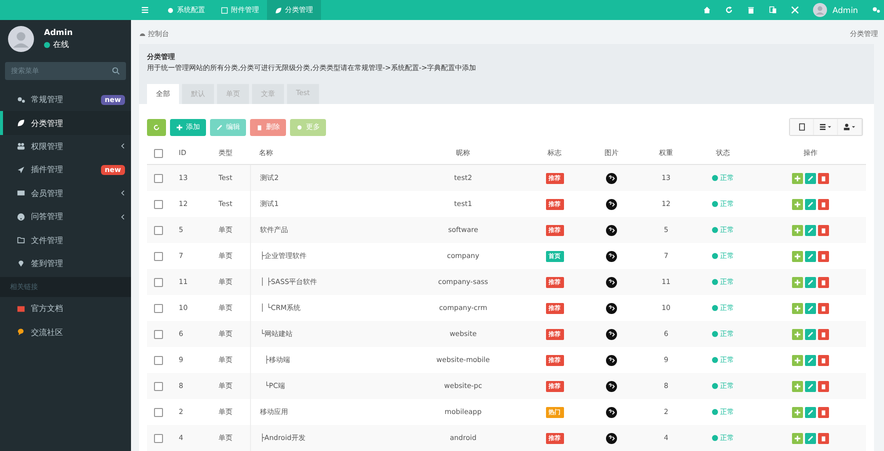 The width and height of the screenshot is (884, 451). What do you see at coordinates (21, 146) in the screenshot?
I see `users-icon` at bounding box center [21, 146].